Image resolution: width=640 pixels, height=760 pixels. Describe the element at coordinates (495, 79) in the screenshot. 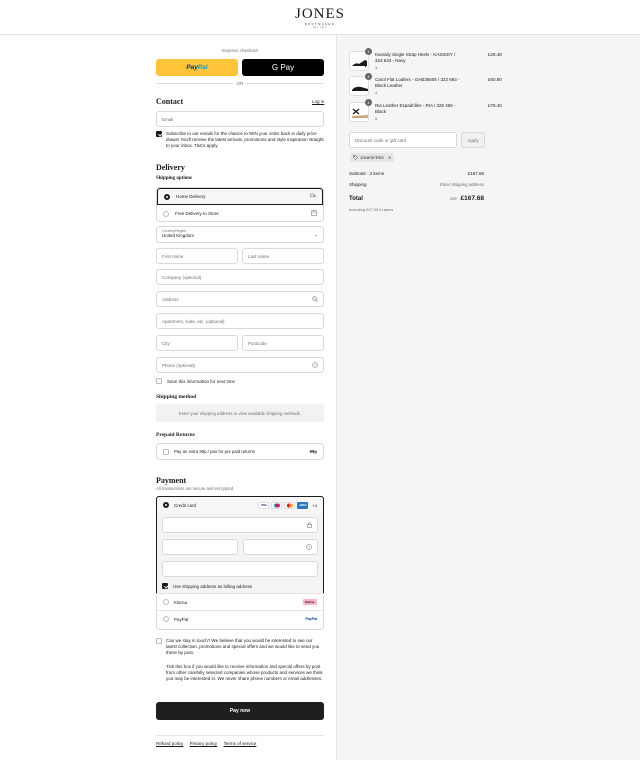

I see `product-price: £60.80` at that location.